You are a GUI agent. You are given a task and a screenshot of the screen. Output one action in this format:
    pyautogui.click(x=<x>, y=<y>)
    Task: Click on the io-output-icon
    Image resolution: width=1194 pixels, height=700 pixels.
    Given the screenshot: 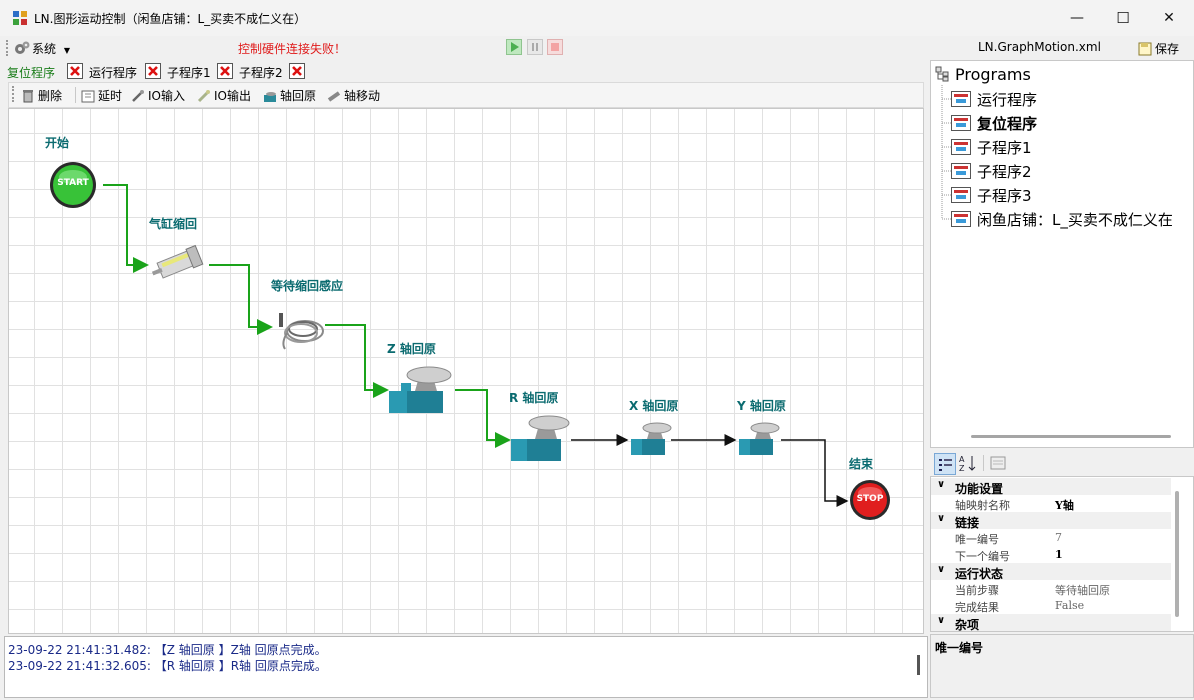 What is the action you would take?
    pyautogui.click(x=204, y=96)
    